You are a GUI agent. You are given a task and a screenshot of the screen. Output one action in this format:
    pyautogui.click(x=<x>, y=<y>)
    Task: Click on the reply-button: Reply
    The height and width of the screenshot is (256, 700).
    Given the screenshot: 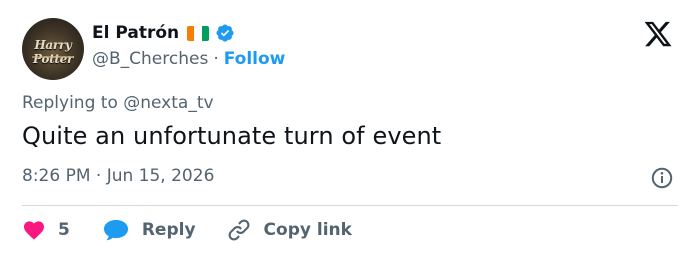 What is the action you would take?
    pyautogui.click(x=149, y=230)
    